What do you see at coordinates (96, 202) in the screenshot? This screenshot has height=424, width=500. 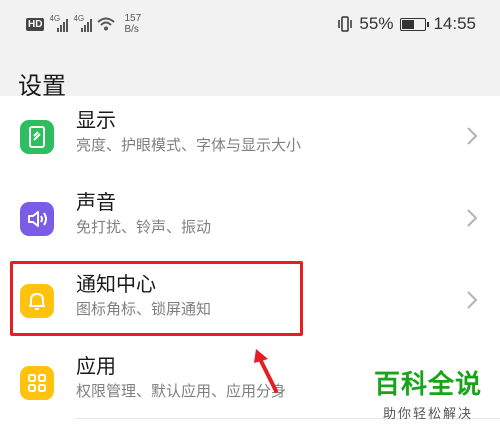 I see `settings-item-label: 声音` at bounding box center [96, 202].